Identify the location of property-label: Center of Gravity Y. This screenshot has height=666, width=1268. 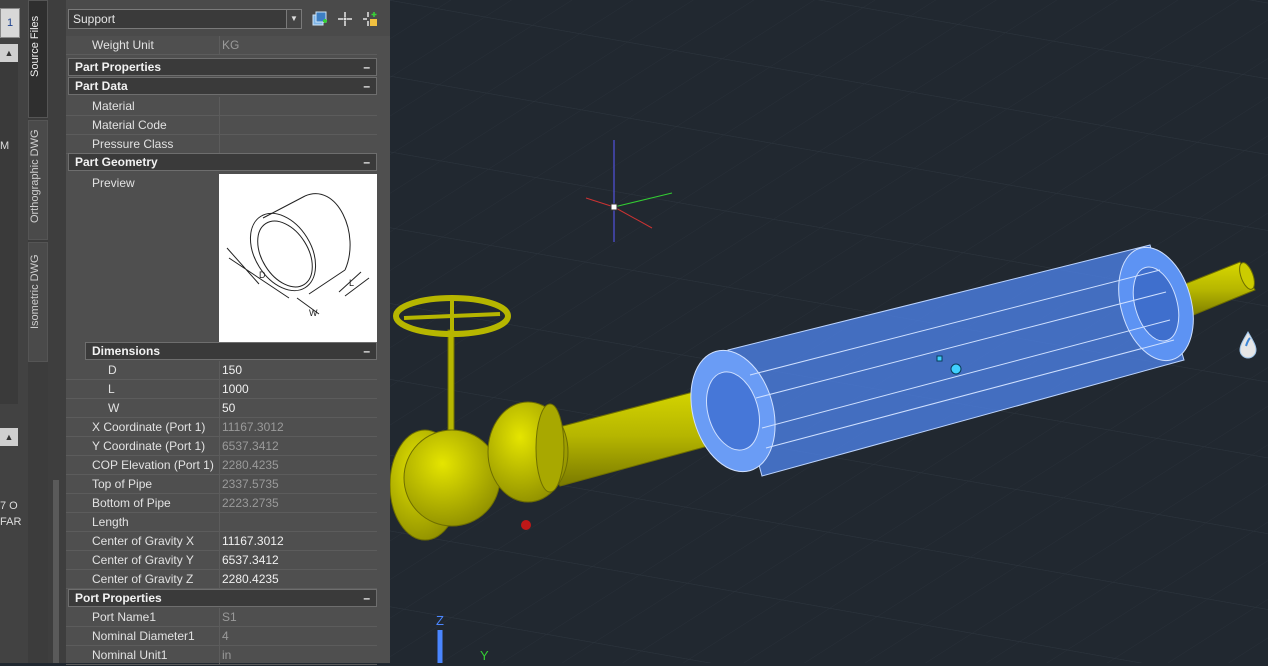
(143, 560).